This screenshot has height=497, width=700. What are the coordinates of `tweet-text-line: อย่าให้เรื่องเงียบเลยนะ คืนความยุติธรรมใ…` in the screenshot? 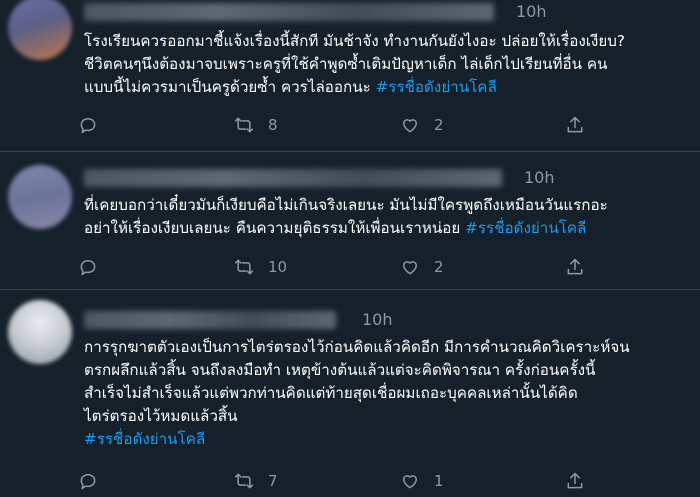 It's located at (384, 228).